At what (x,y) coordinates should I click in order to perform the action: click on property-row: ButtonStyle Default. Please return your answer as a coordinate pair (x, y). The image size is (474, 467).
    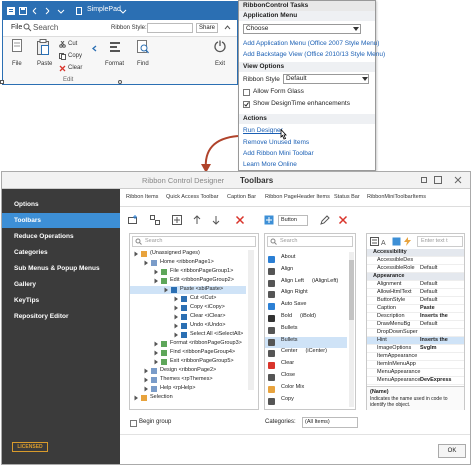
    Looking at the image, I should click on (415, 301).